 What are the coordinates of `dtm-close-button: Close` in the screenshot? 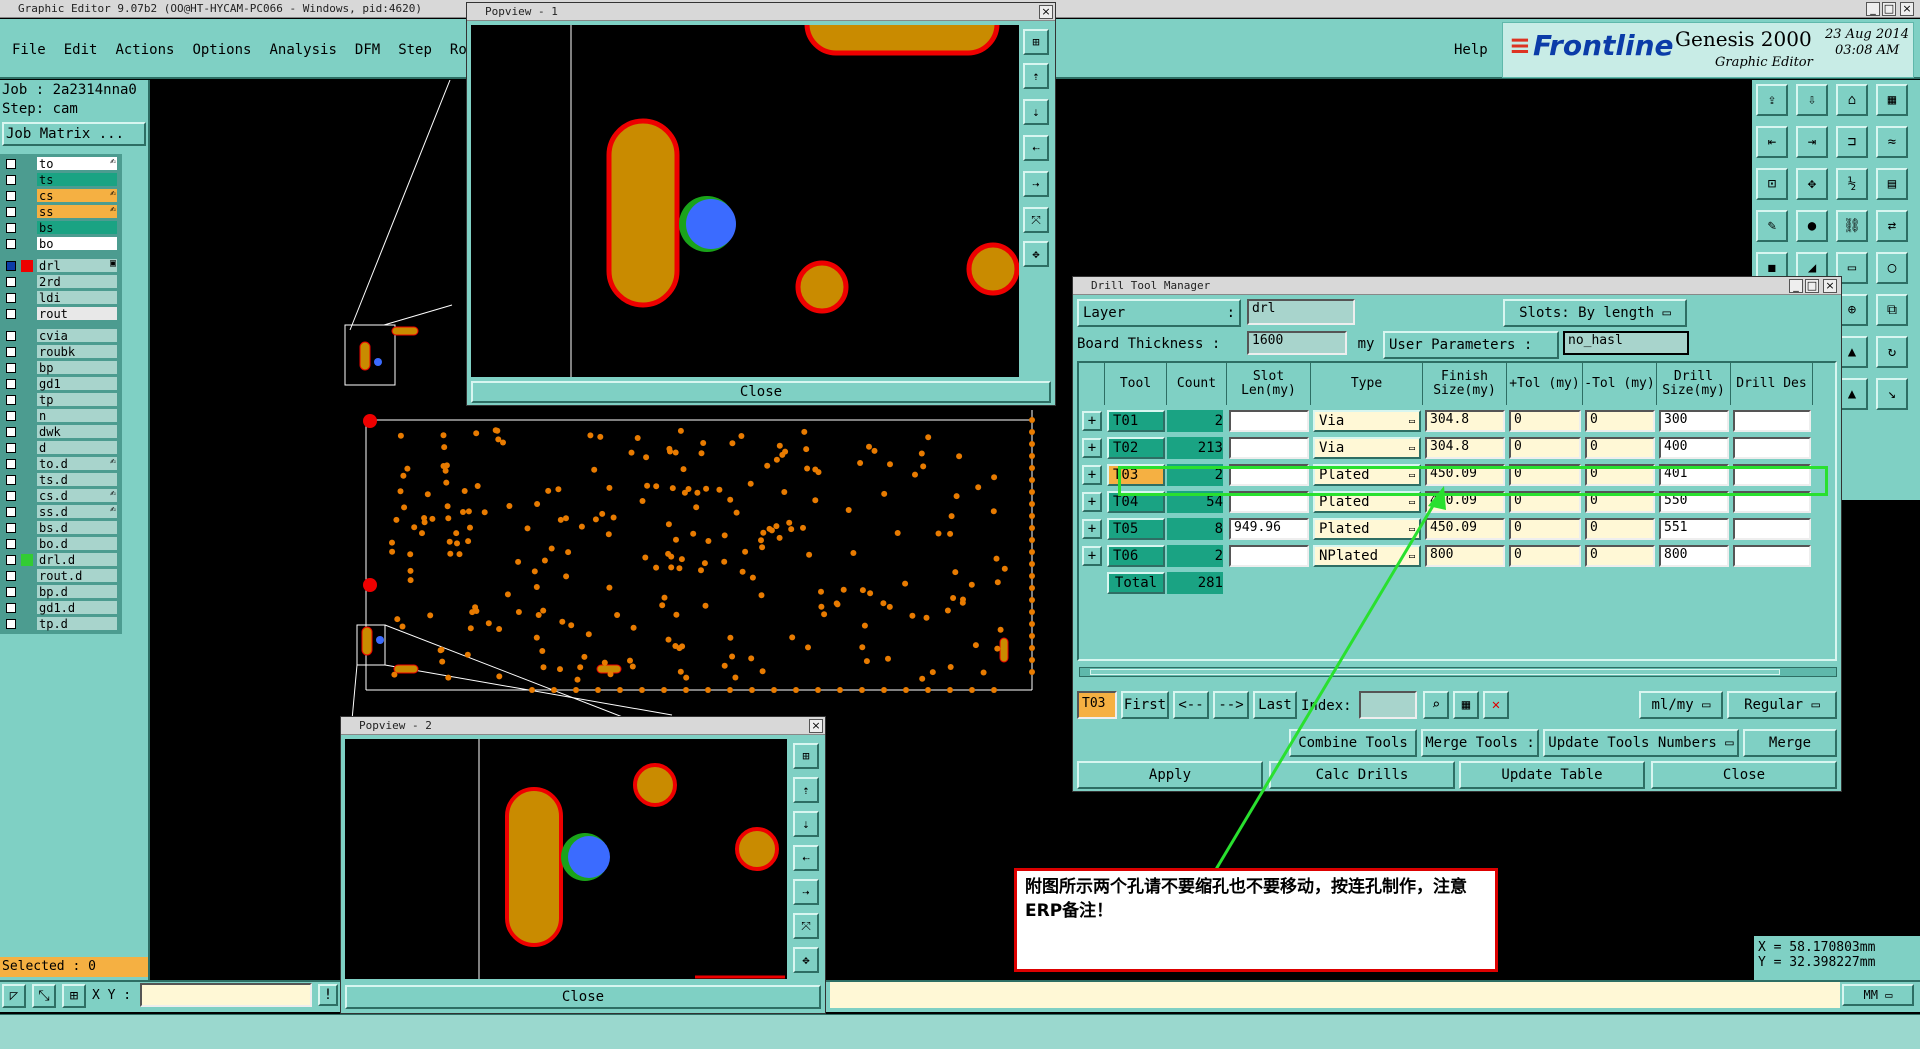 It's located at (1744, 775).